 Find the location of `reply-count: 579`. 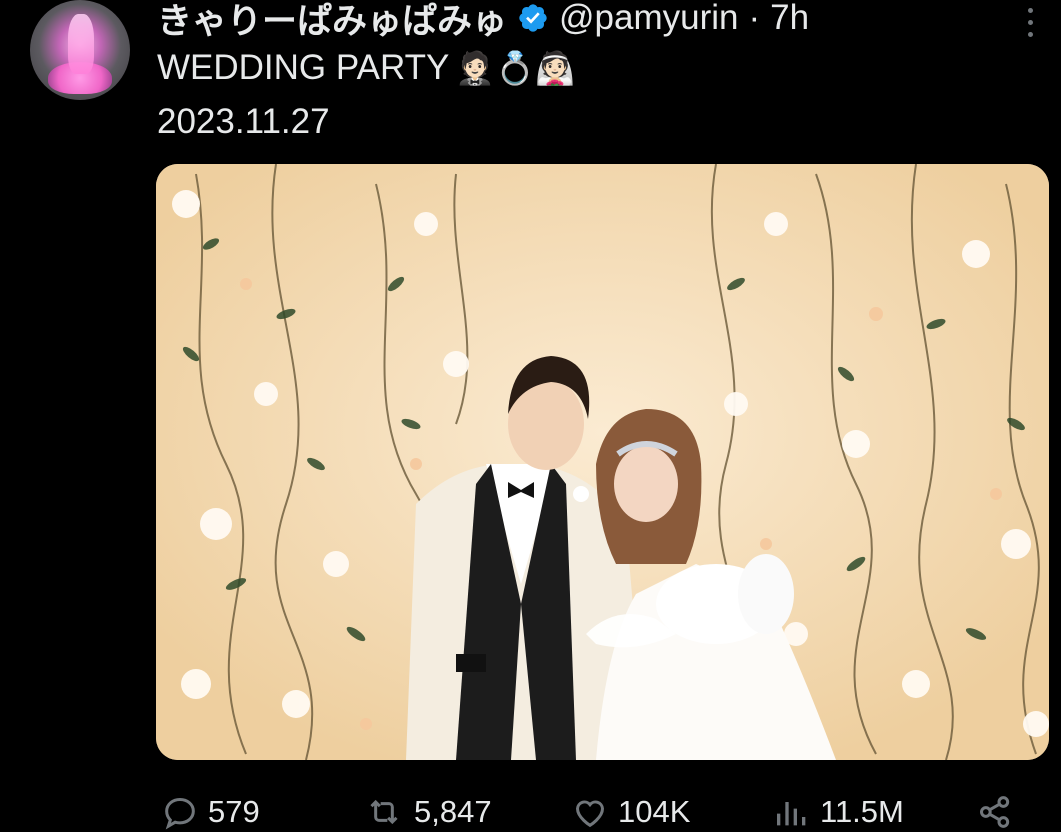

reply-count: 579 is located at coordinates (234, 811).